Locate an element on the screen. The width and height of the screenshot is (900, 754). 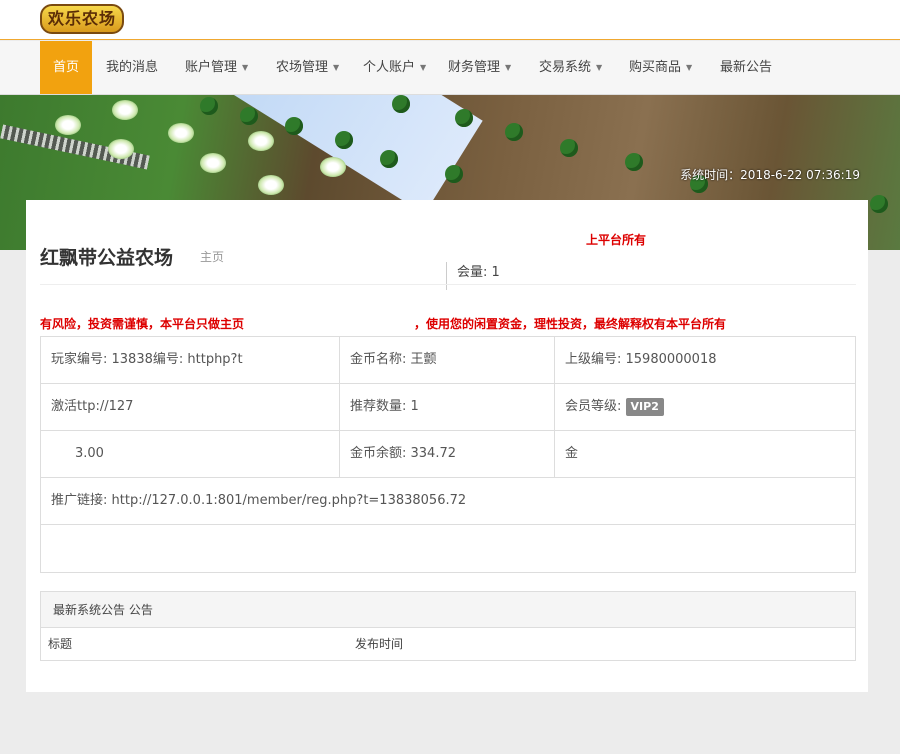
nav-finance-management: 财务管理 ▼ is located at coordinates (479, 67).